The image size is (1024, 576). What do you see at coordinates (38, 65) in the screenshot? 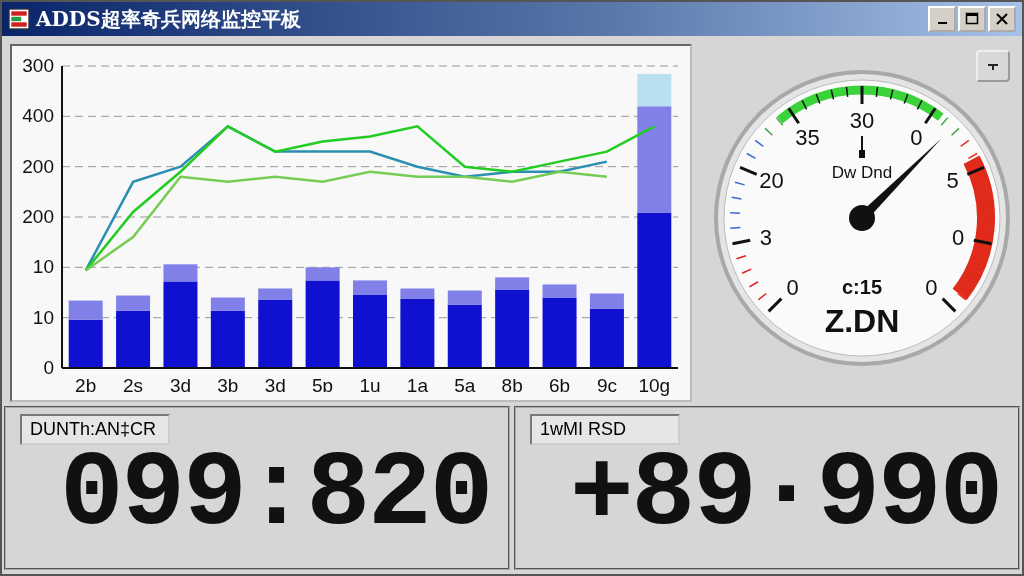
I see `axis-label: 300` at bounding box center [38, 65].